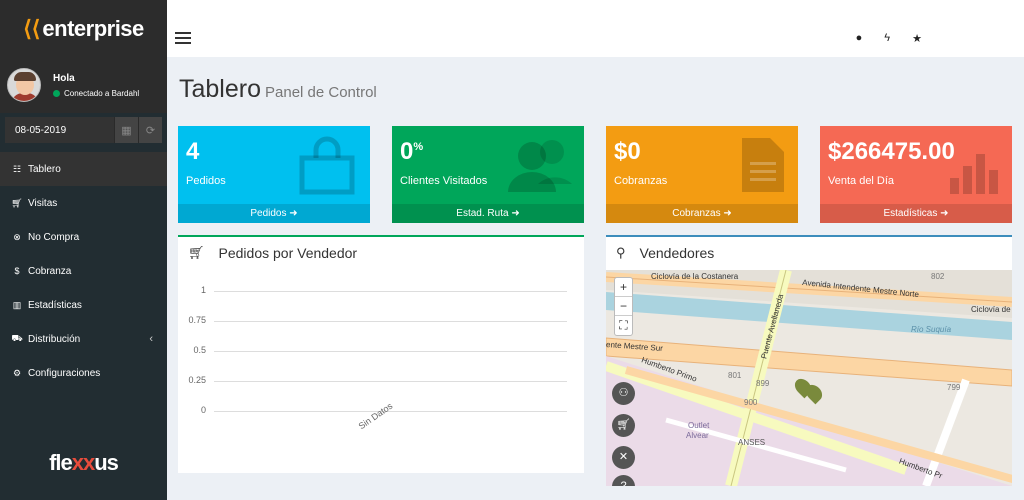  I want to click on star-icon: ★, so click(917, 38).